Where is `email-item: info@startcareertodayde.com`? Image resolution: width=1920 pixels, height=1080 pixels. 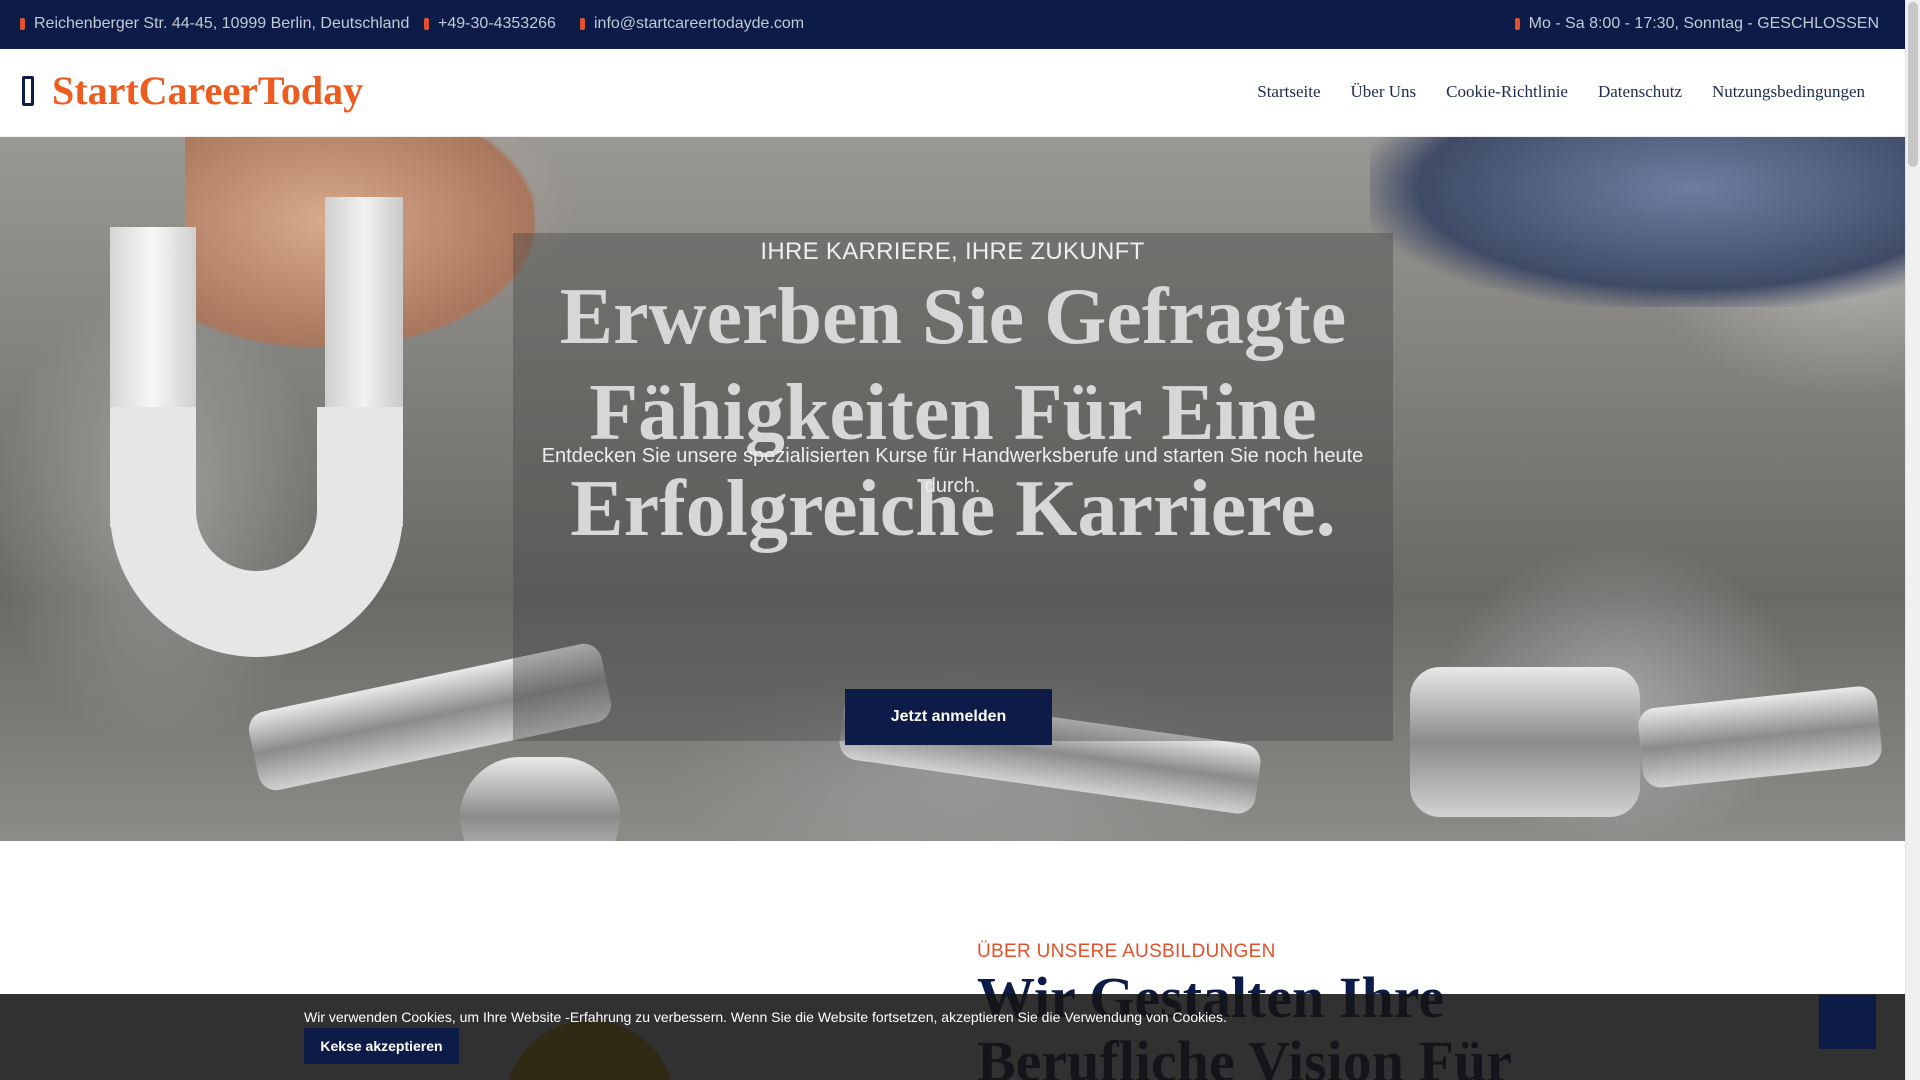 email-item: info@startcareertodayde.com is located at coordinates (692, 24).